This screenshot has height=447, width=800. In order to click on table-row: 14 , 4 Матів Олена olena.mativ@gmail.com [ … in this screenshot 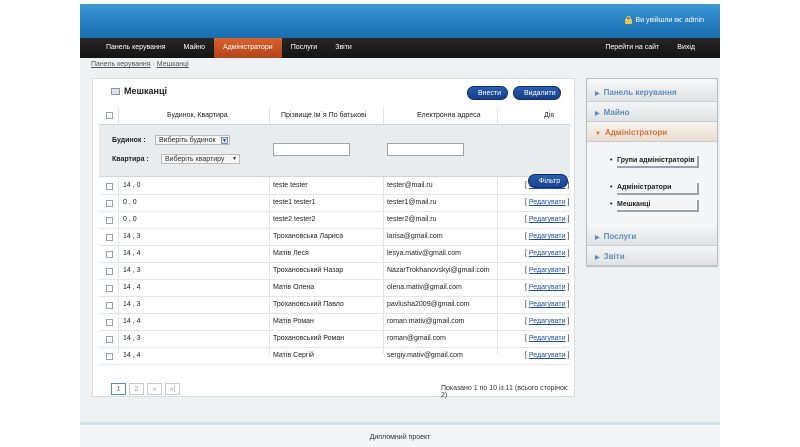, I will do `click(334, 288)`.